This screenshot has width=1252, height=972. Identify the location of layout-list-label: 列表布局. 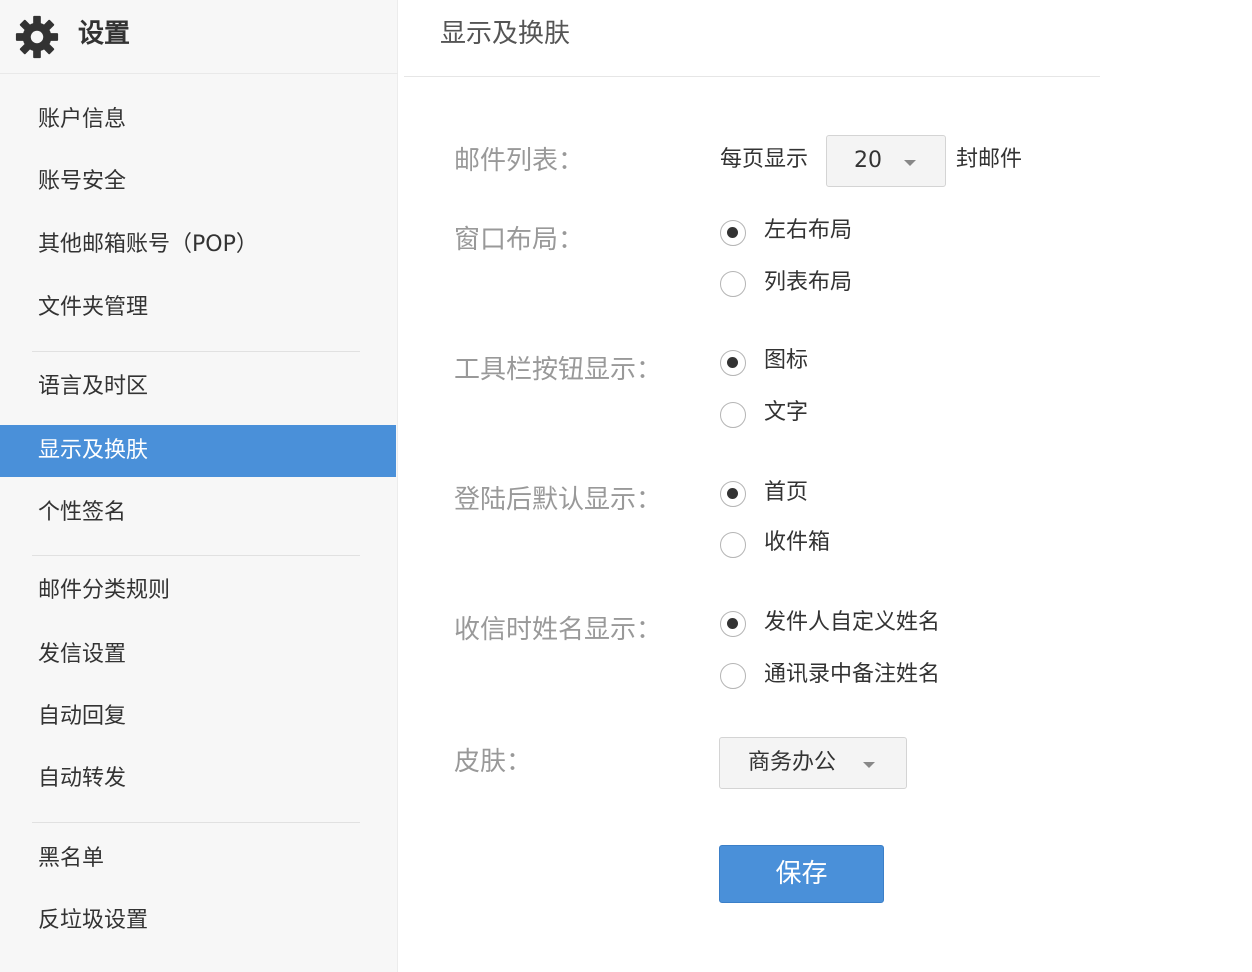
(808, 283).